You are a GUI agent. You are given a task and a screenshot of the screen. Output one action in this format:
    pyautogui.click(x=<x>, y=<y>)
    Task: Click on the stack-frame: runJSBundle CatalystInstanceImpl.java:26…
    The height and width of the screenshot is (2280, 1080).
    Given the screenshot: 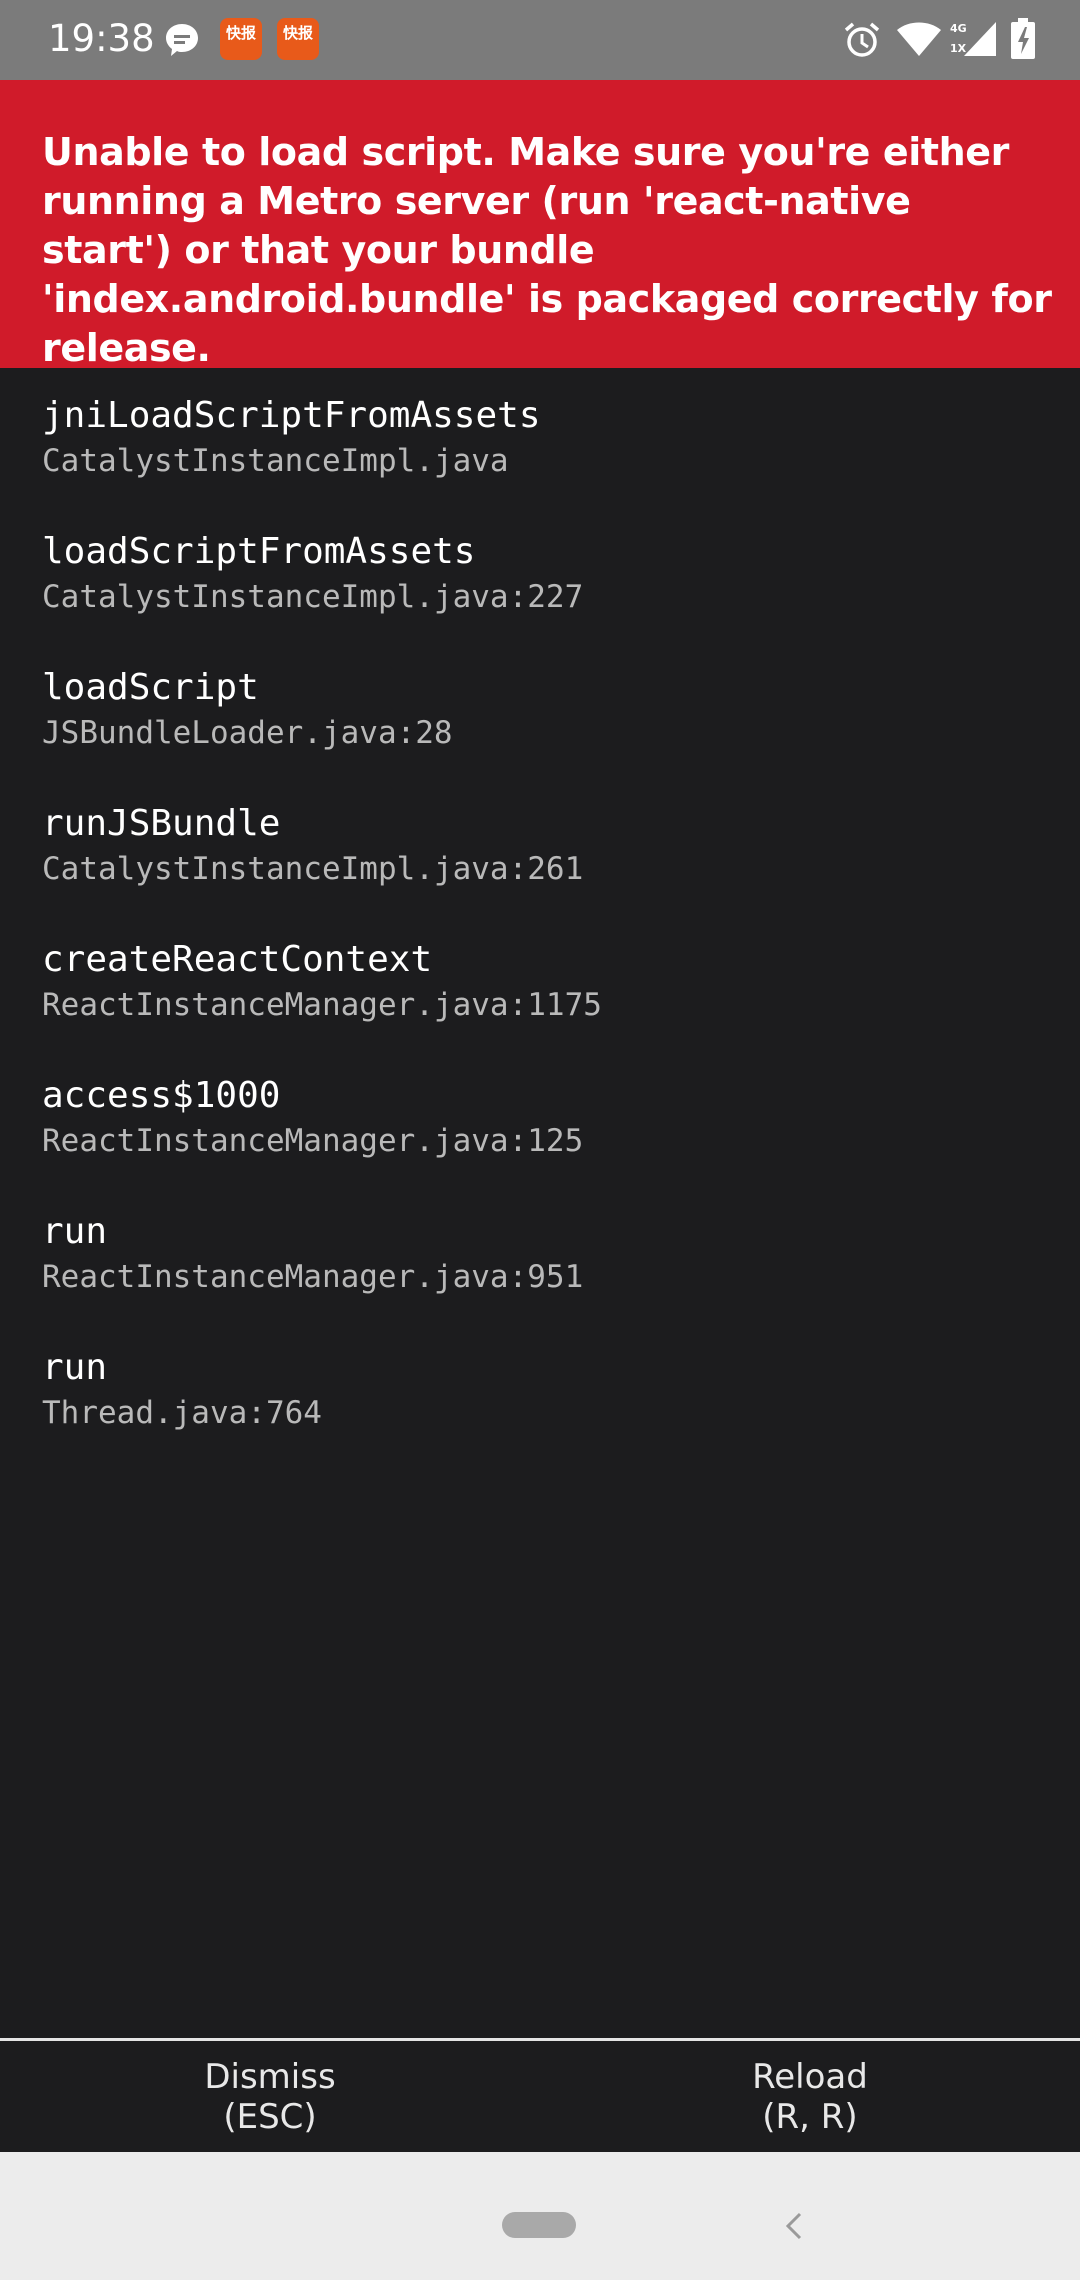 What is the action you would take?
    pyautogui.click(x=542, y=869)
    